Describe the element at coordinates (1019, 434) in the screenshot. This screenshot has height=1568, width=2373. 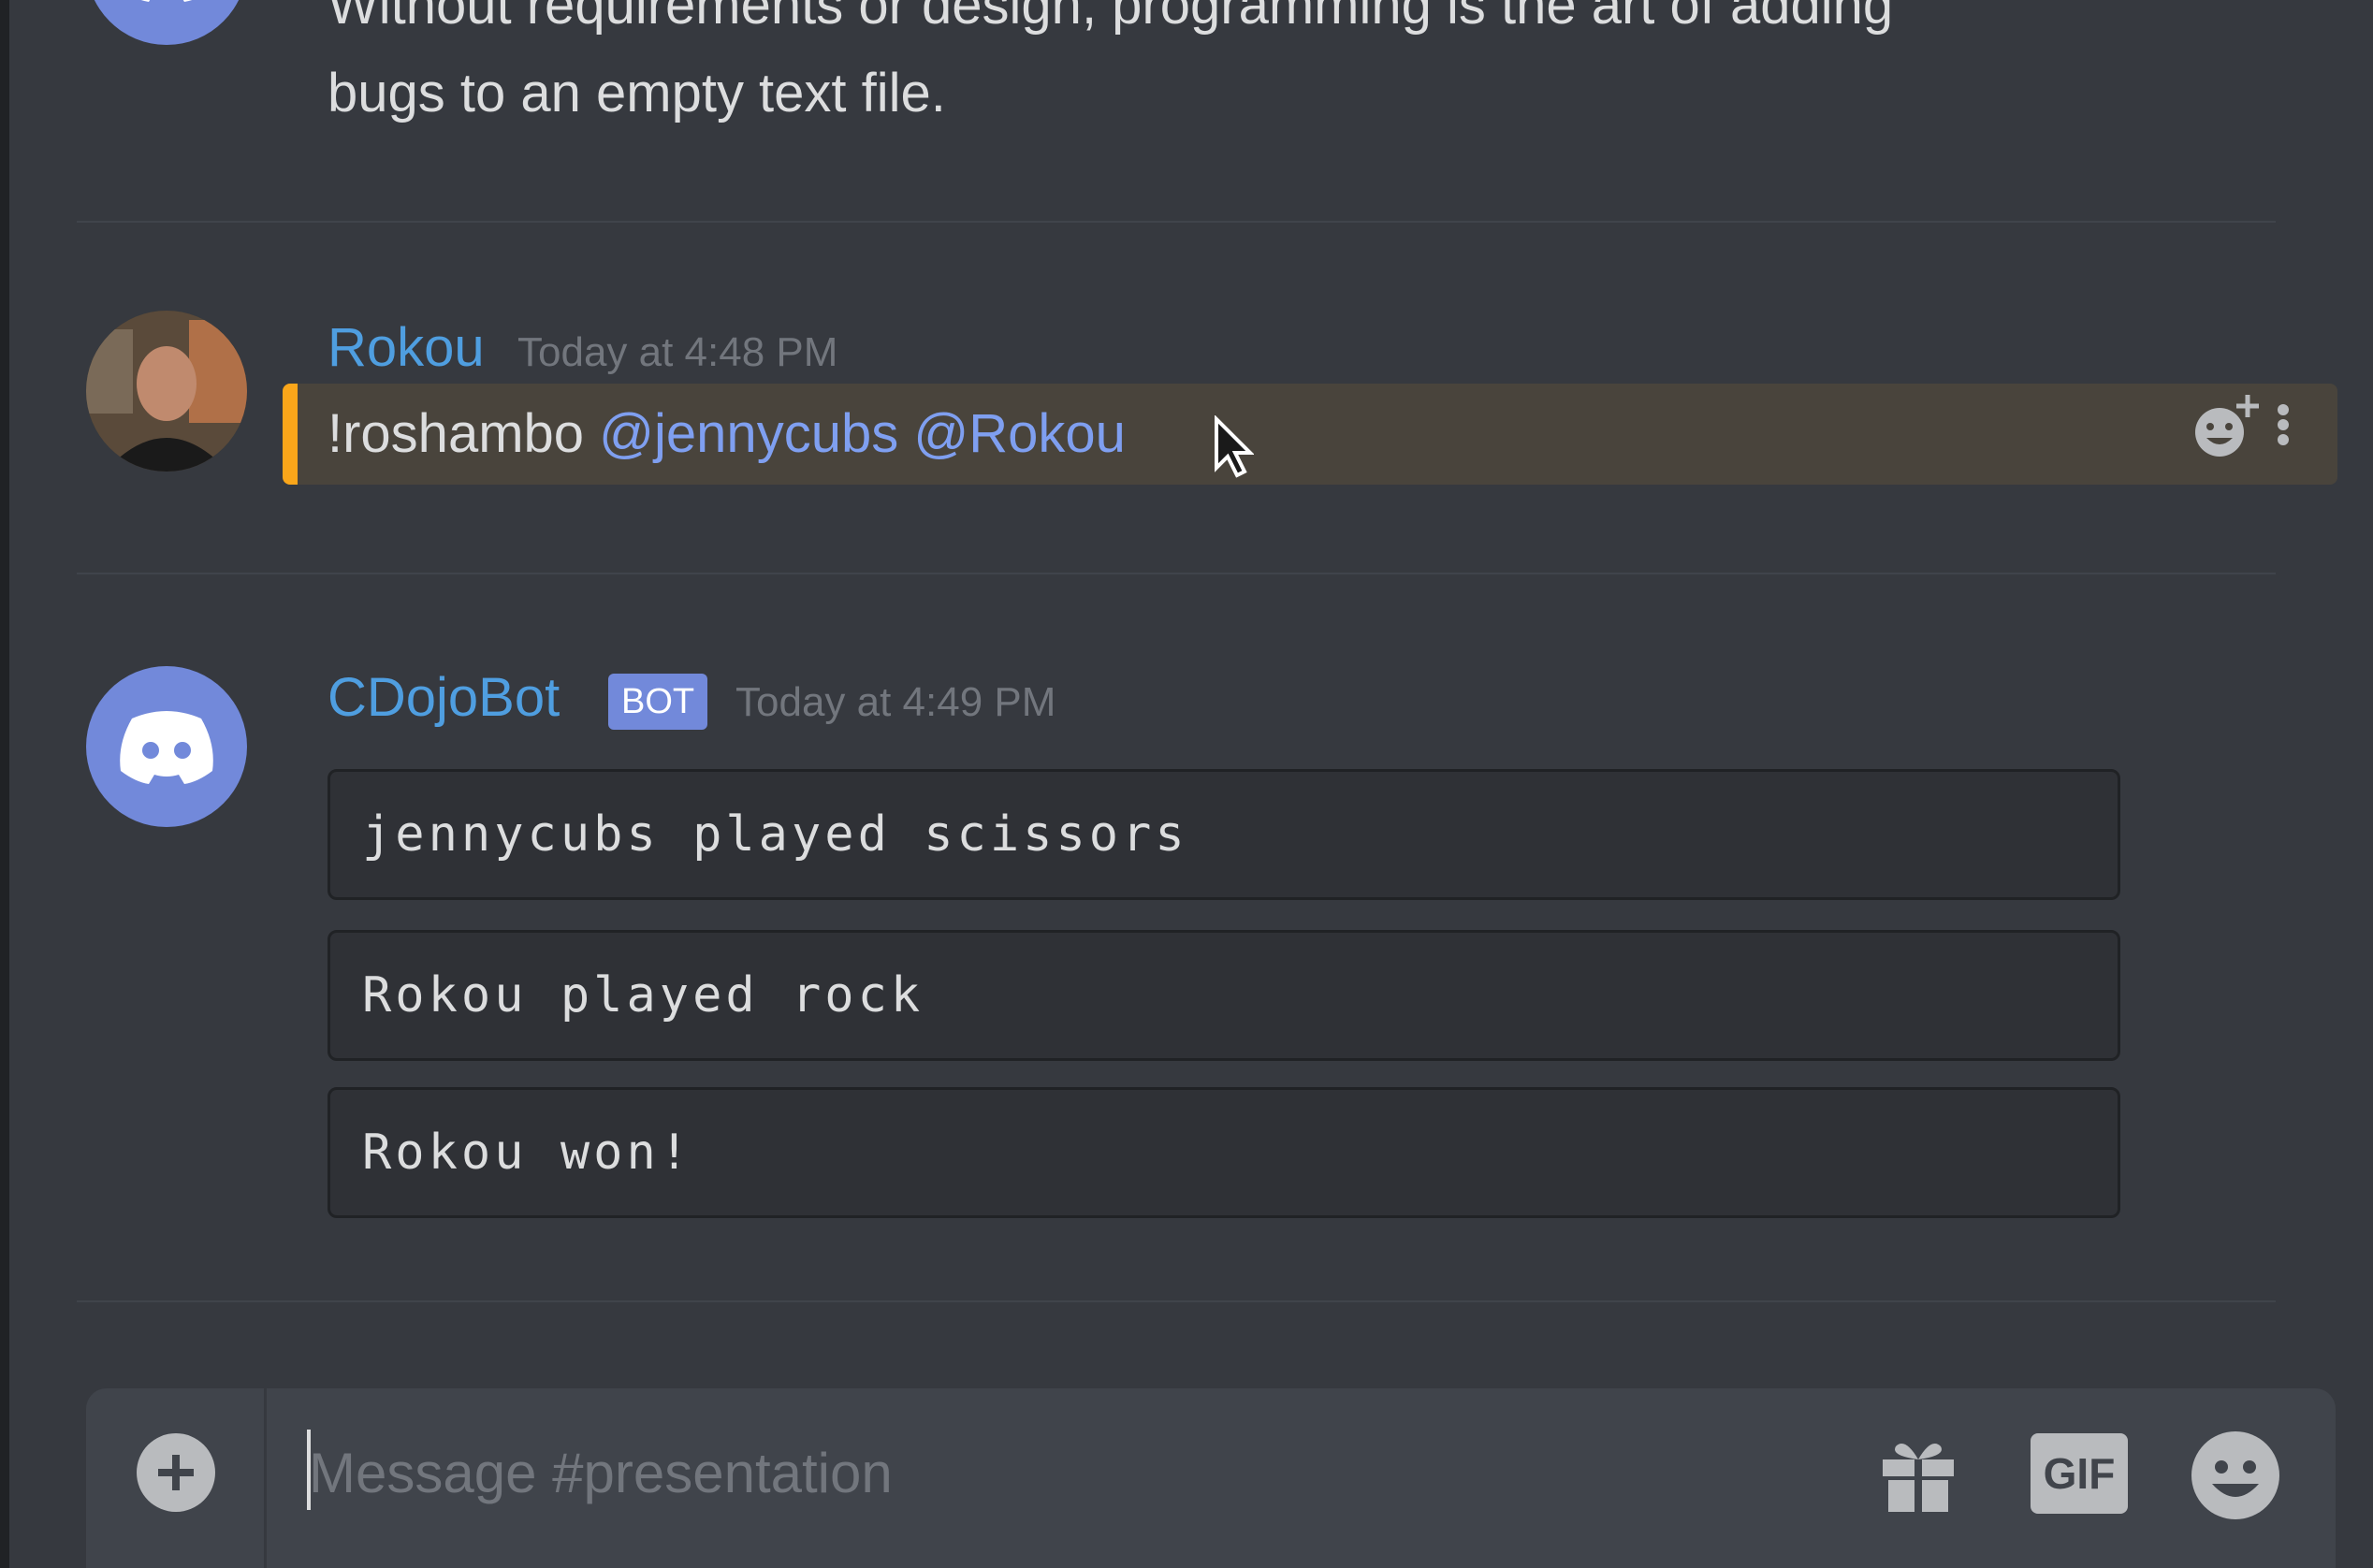
I see `mention-rokou: @Rokou` at that location.